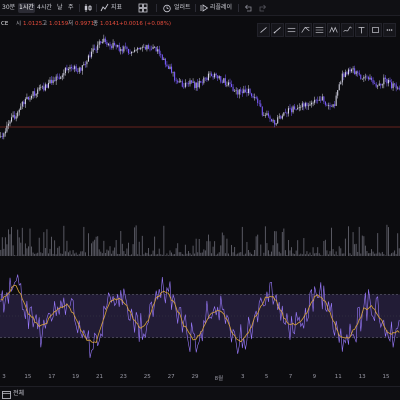  What do you see at coordinates (243, 377) in the screenshot?
I see `date-tick-label: 3` at bounding box center [243, 377].